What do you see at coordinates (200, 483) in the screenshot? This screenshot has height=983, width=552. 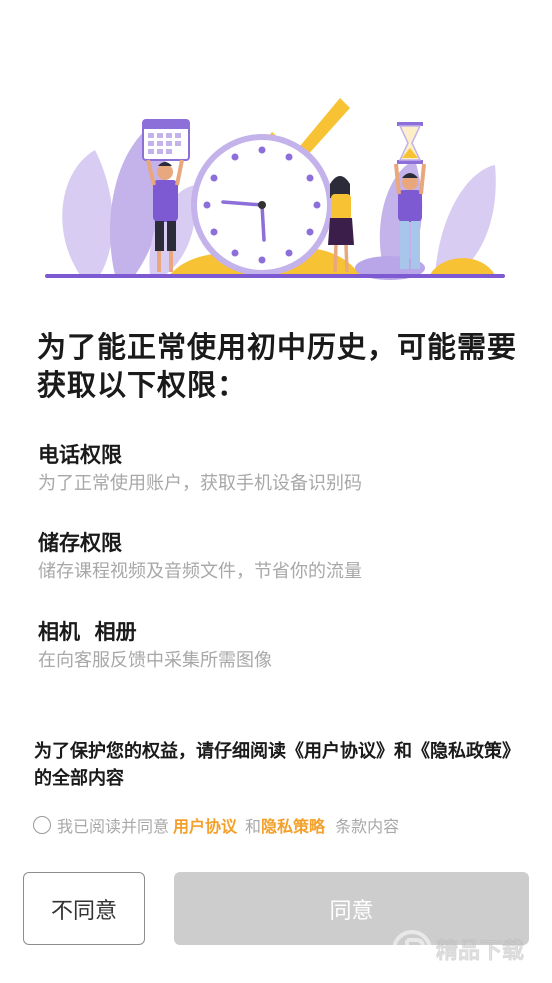 I see `permission-description: 为了正常使用账户，获取手机设备识别码` at bounding box center [200, 483].